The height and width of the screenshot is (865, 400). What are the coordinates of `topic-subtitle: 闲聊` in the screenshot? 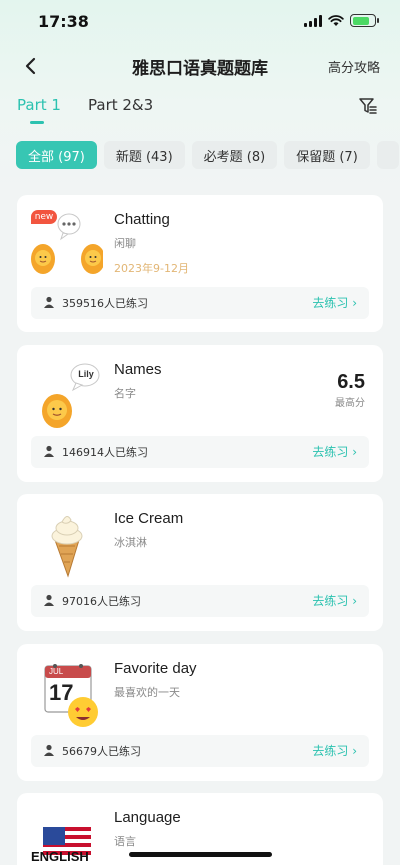 It's located at (125, 243).